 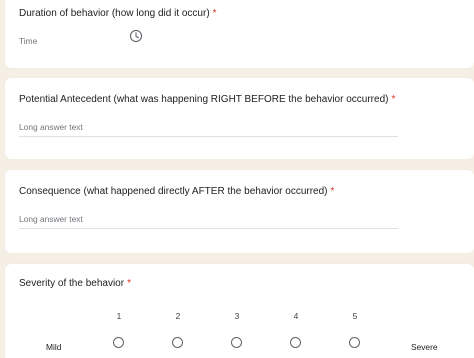 I want to click on scale-option-label: 5, so click(x=355, y=316).